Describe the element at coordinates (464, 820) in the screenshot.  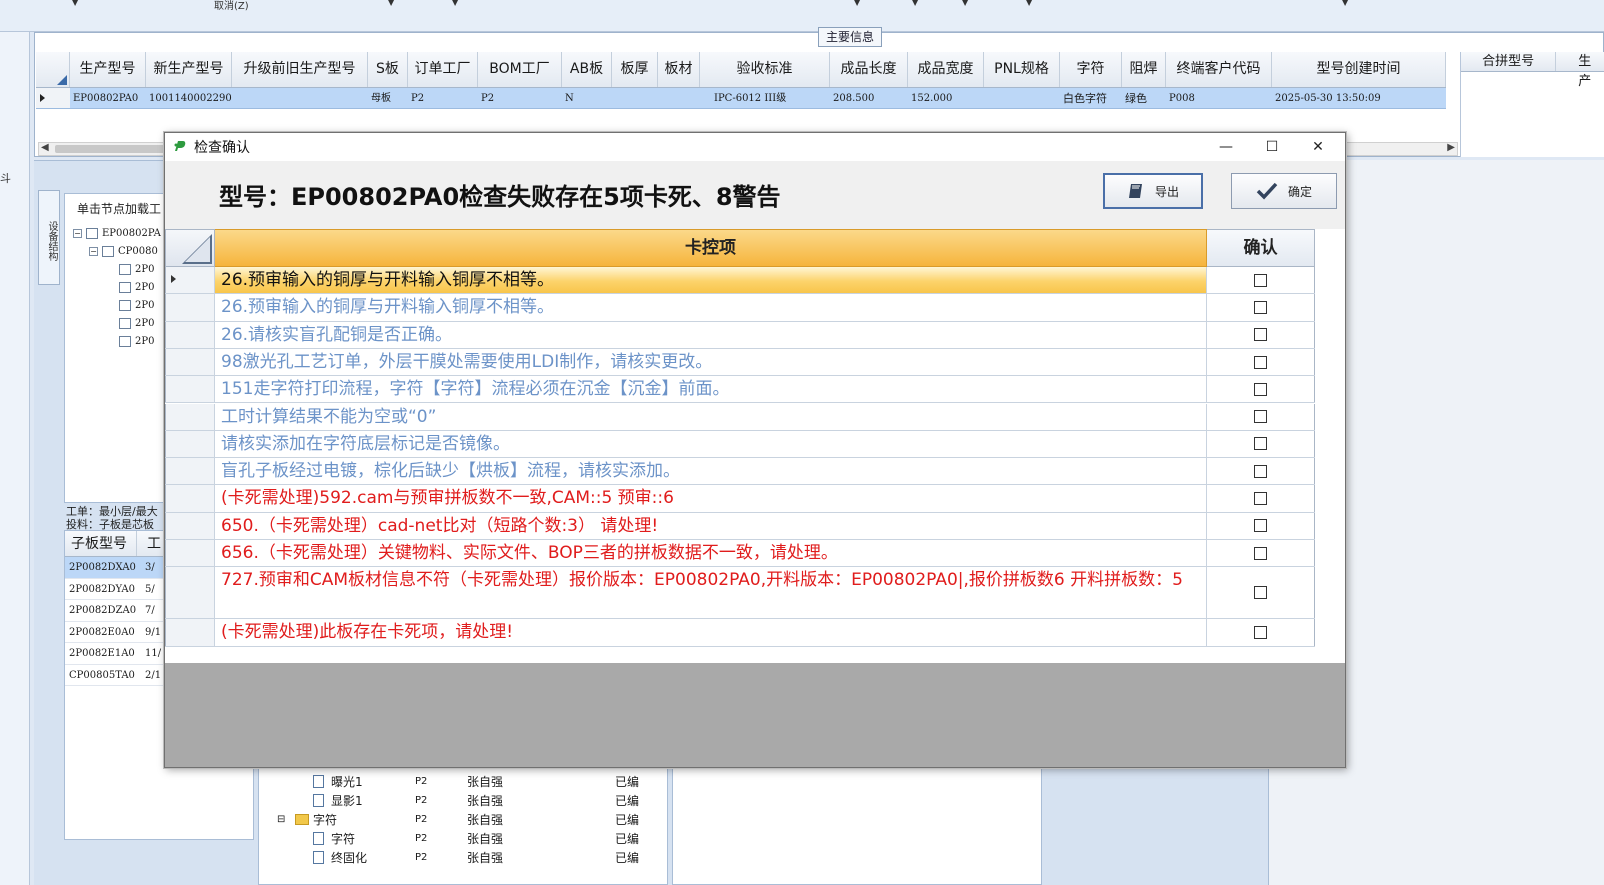
I see `process-row: ⊟ 字符 P2 张自强 已编` at that location.